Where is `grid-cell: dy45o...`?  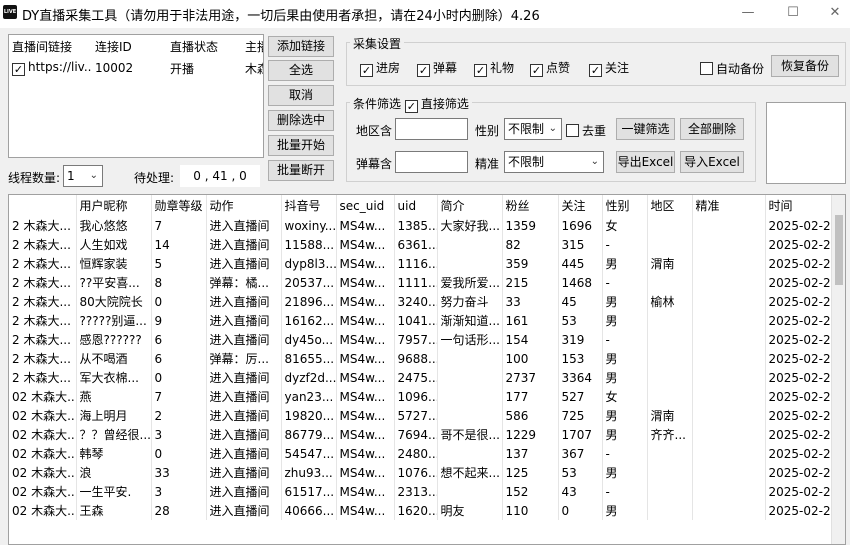 grid-cell: dy45o... is located at coordinates (309, 339).